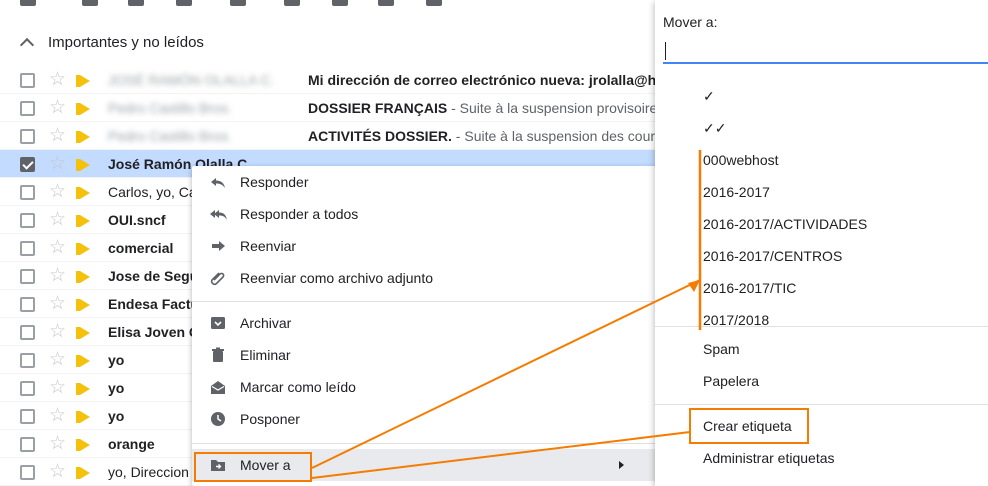 The width and height of the screenshot is (988, 486). What do you see at coordinates (434, 3) in the screenshot?
I see `more-toolbar-icon` at bounding box center [434, 3].